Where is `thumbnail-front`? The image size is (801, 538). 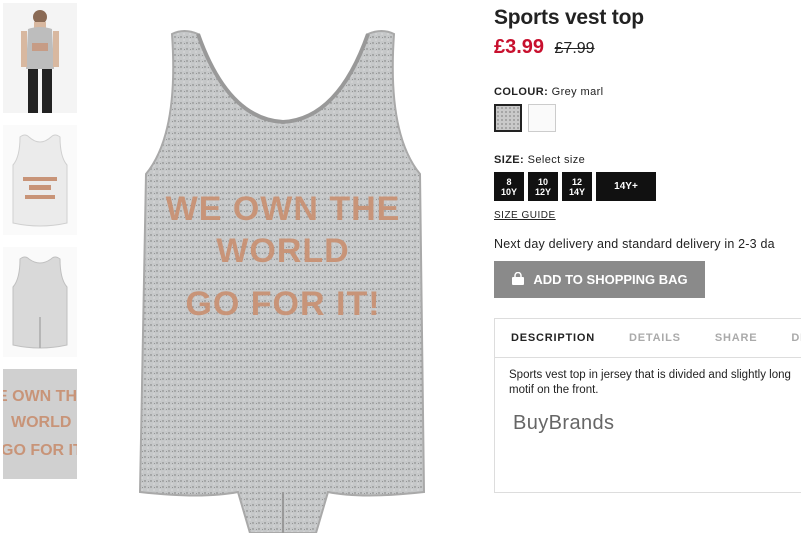 thumbnail-front is located at coordinates (40, 180).